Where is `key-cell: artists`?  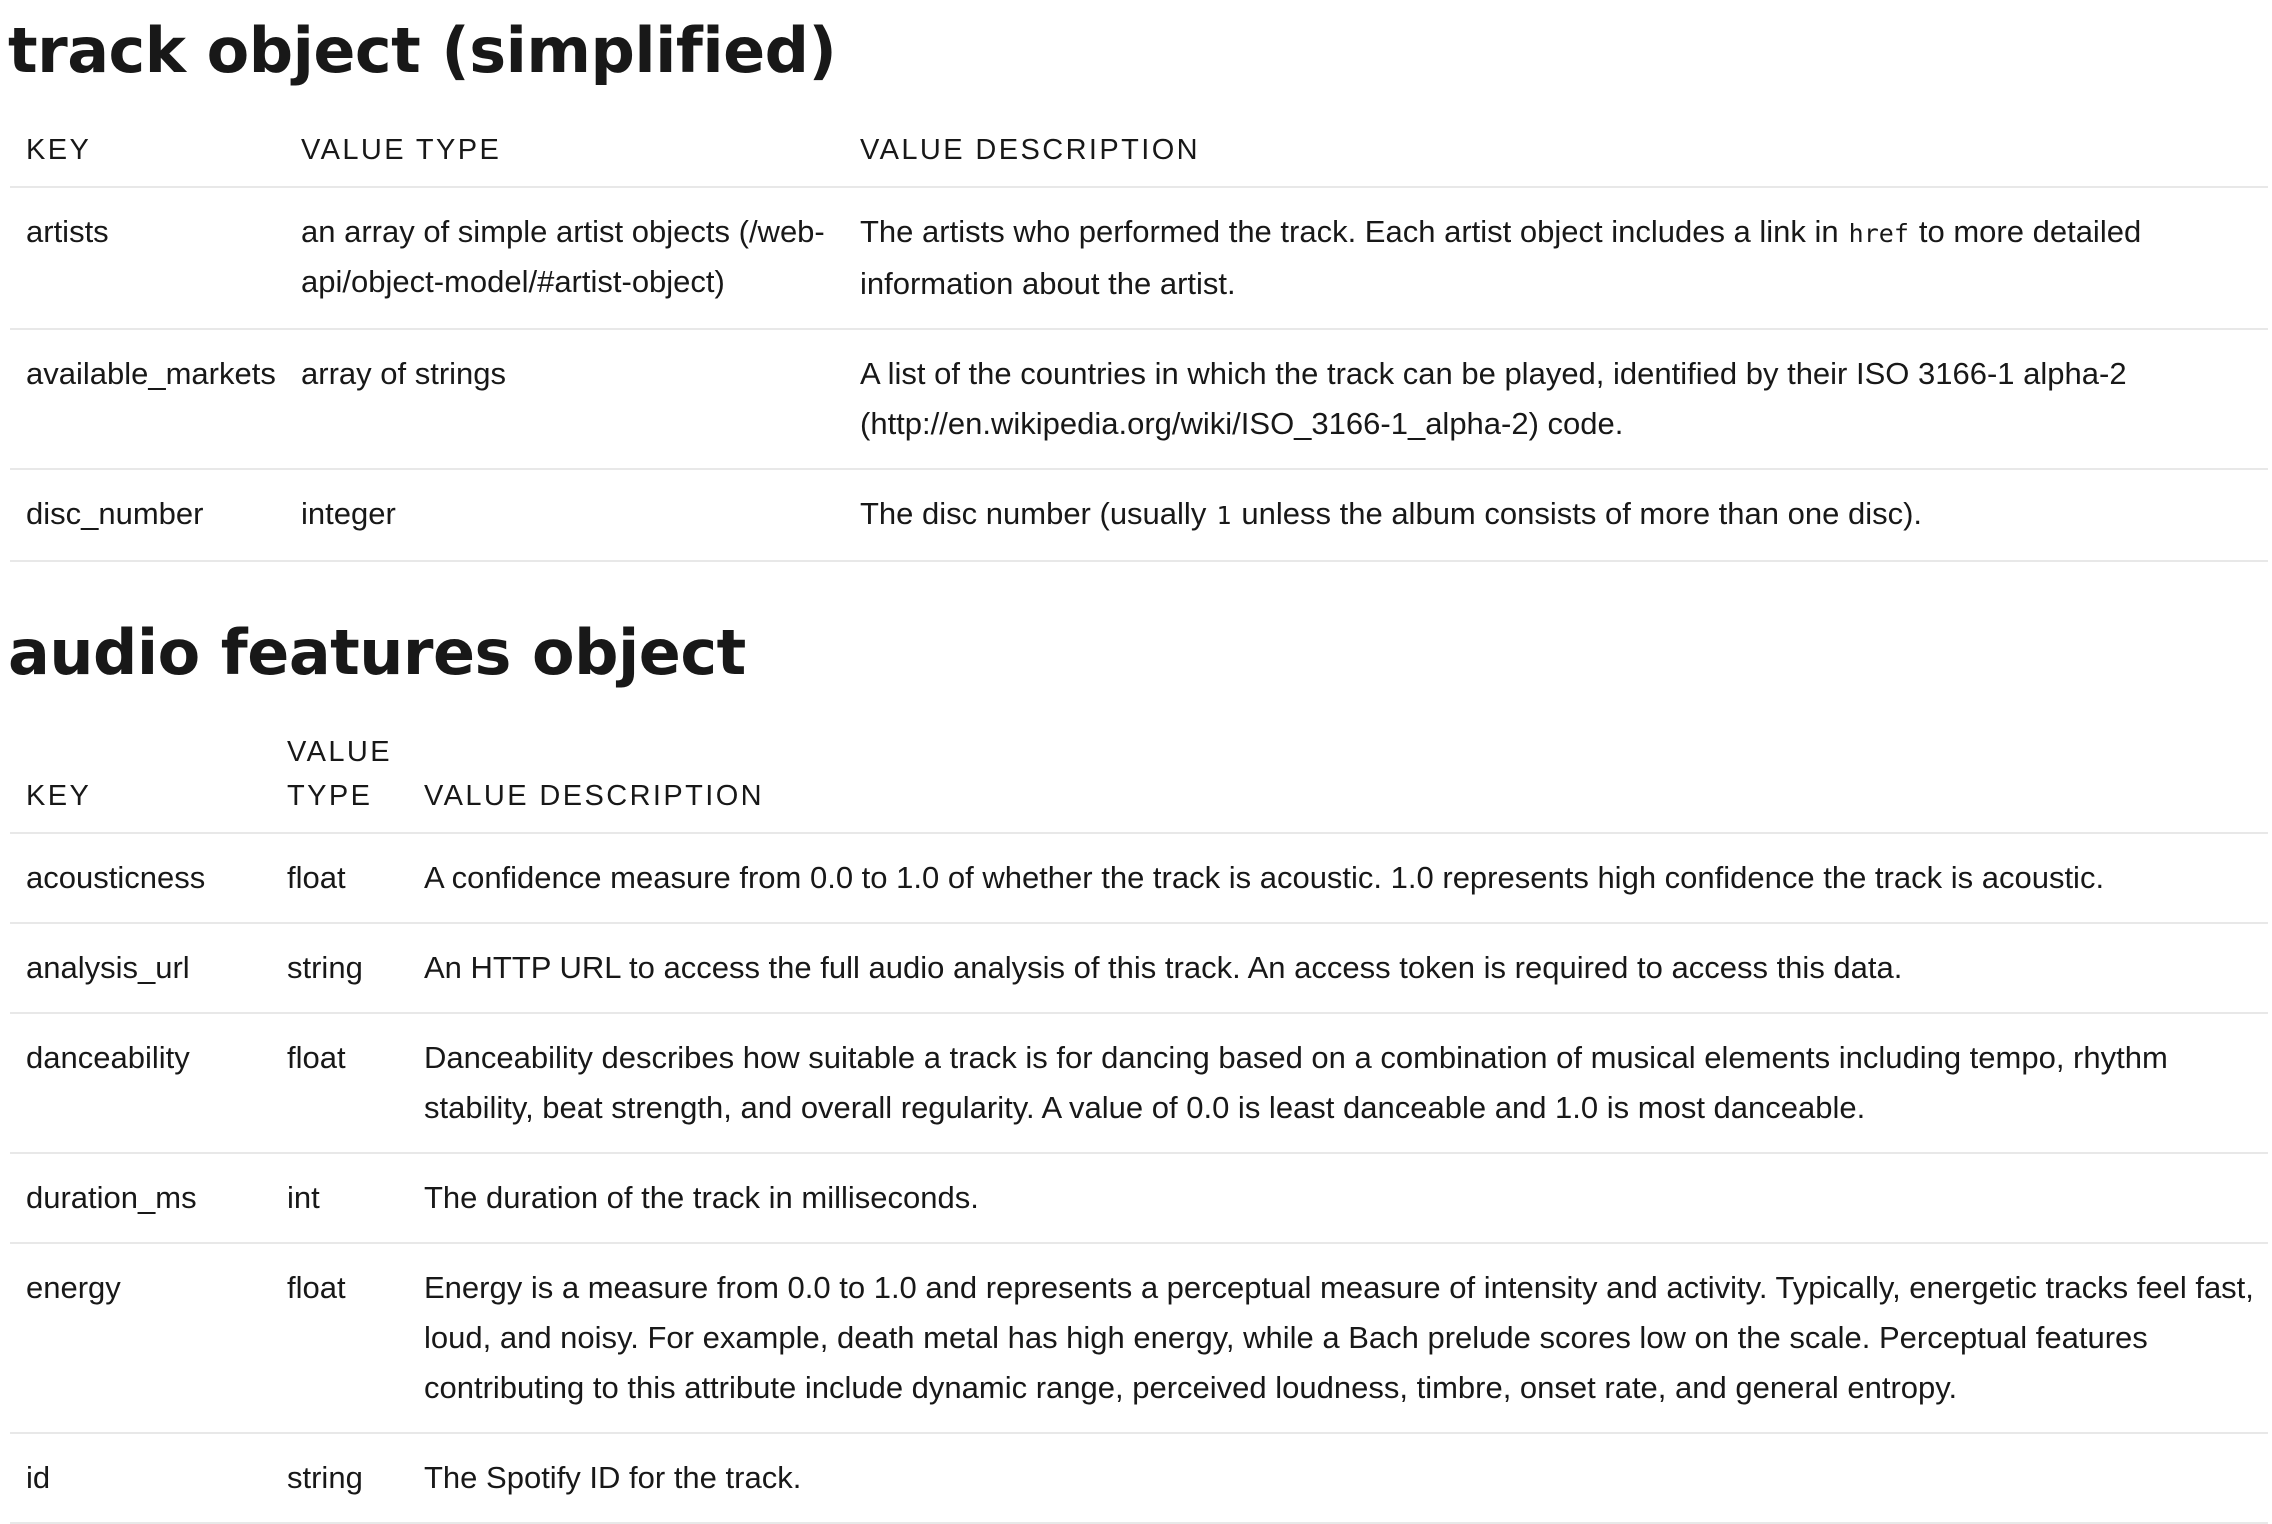
key-cell: artists is located at coordinates (155, 257).